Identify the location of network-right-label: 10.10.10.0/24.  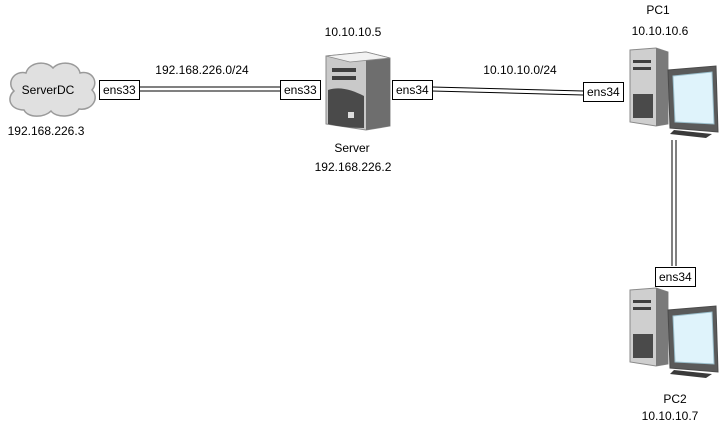
(520, 70).